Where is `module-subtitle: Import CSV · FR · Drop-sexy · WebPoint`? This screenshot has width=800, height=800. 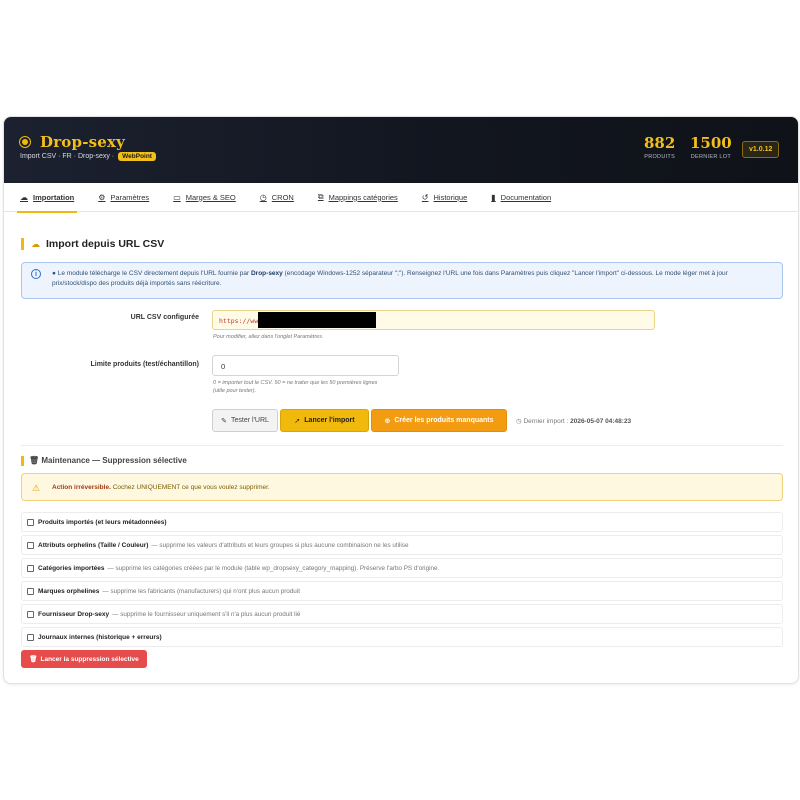 module-subtitle: Import CSV · FR · Drop-sexy · WebPoint is located at coordinates (88, 156).